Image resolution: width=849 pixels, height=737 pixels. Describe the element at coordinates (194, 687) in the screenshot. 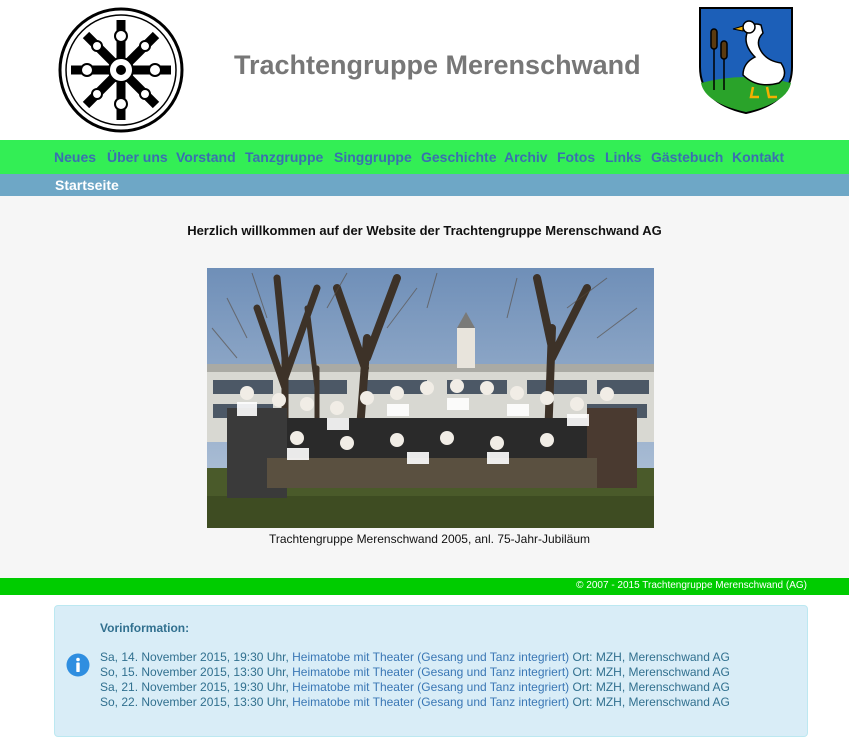

I see `event-date: Sa, 21. November 2015, 19:30 Uhr,` at that location.